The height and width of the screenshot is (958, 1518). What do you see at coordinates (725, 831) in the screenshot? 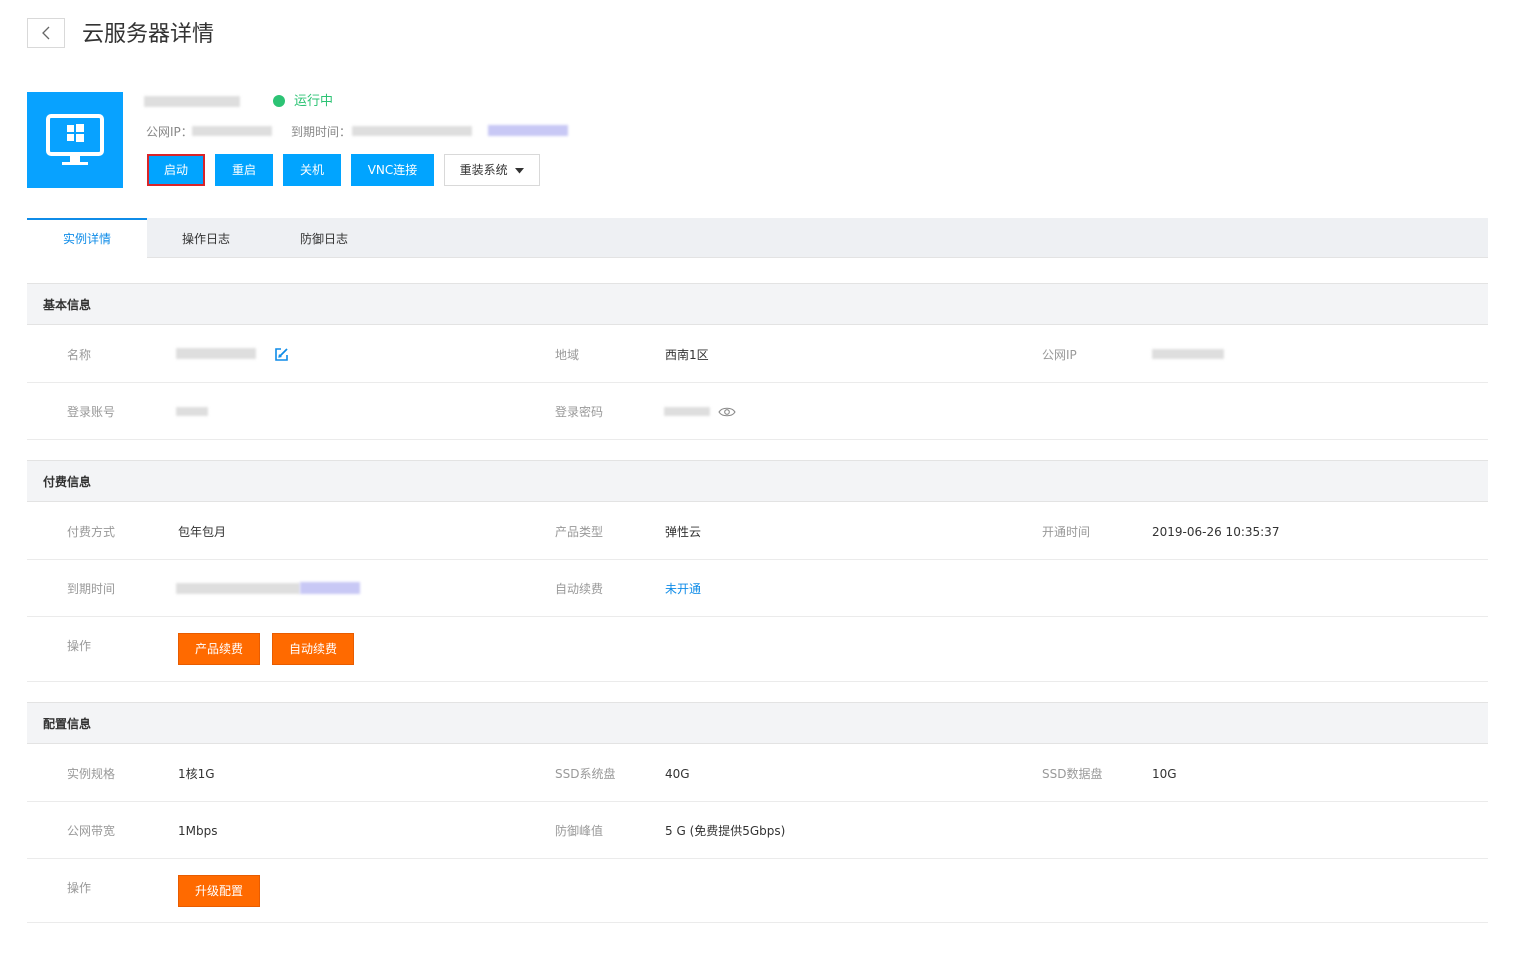
I see `defense-peak-value: 5 G (免费提供5Gbps)` at bounding box center [725, 831].